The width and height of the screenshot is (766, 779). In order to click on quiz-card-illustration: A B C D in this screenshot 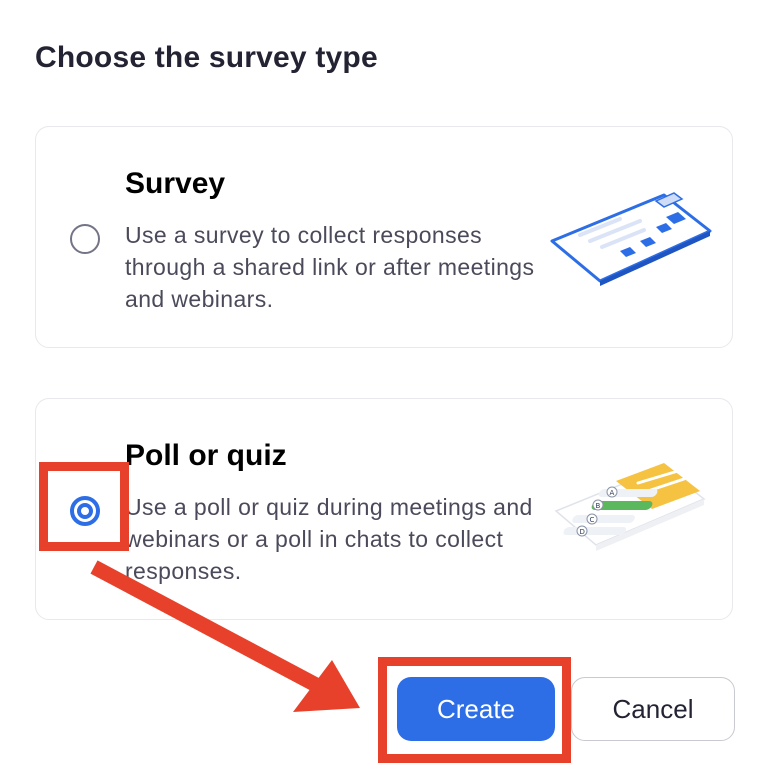, I will do `click(630, 507)`.